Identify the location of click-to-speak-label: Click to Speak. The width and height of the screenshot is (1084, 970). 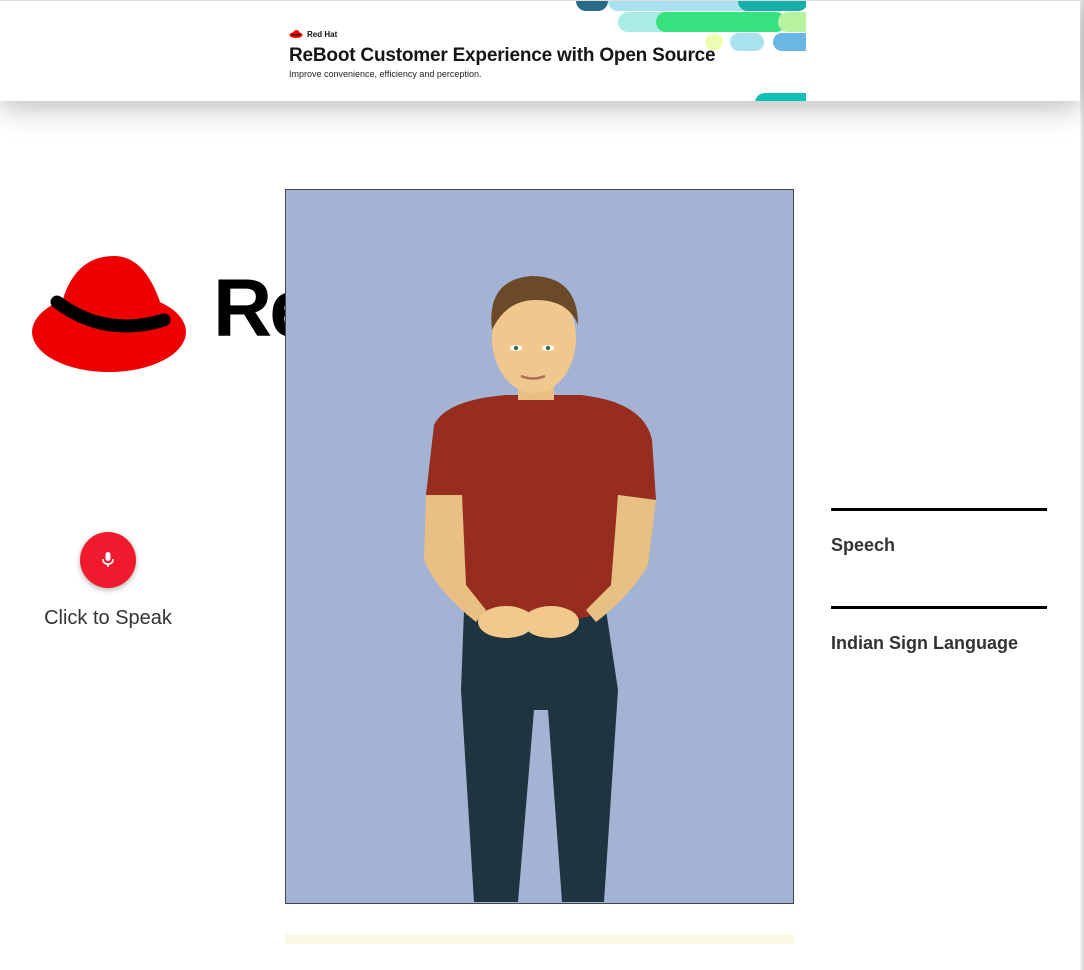
(108, 618).